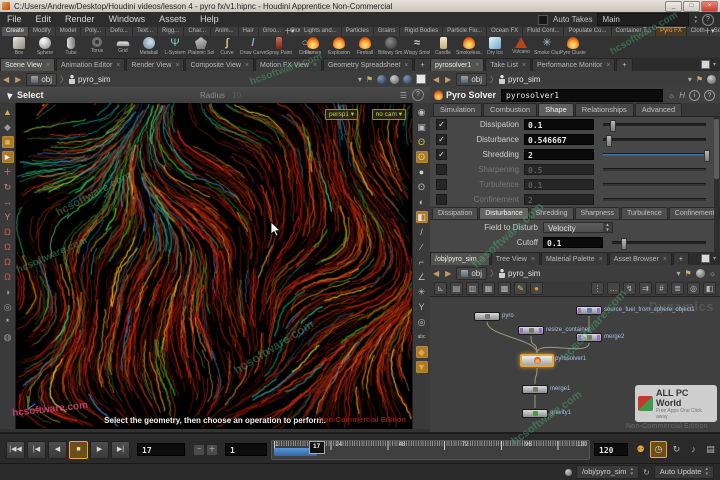 The width and height of the screenshot is (720, 480). Describe the element at coordinates (227, 47) in the screenshot. I see `tool-curve: ∫ Curve` at that location.